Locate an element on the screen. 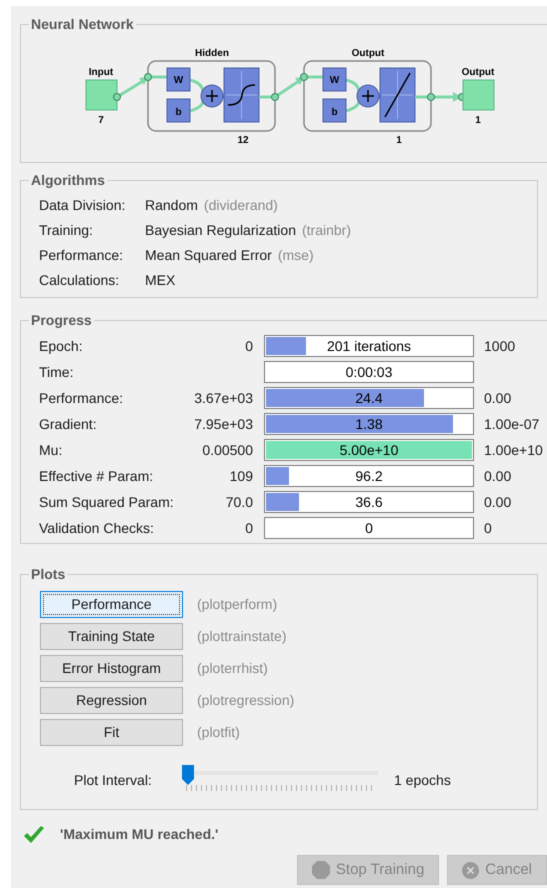 Image resolution: width=547 pixels, height=888 pixels. output-label: Output is located at coordinates (478, 72).